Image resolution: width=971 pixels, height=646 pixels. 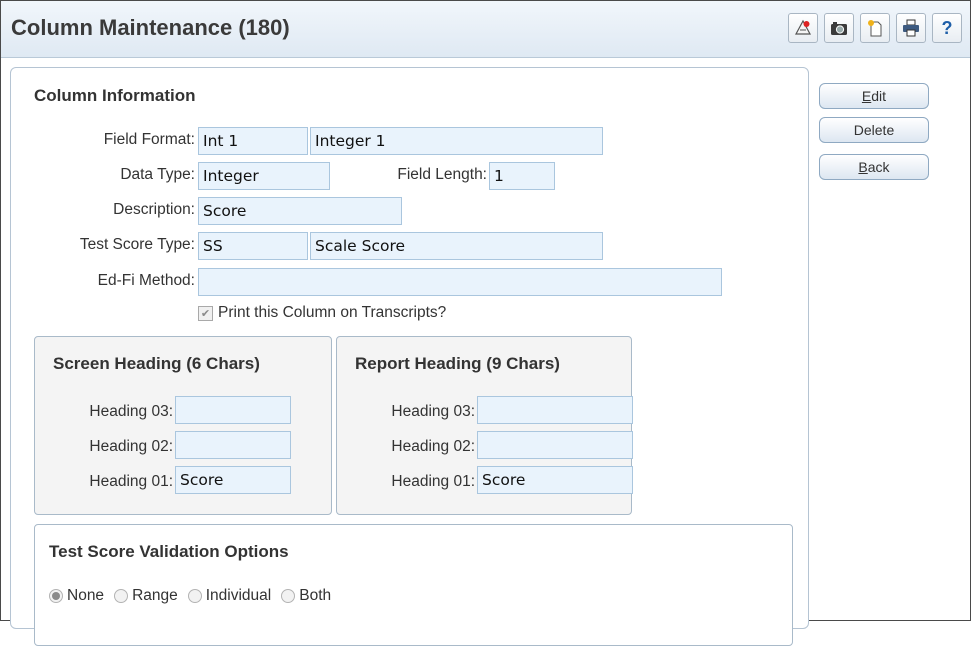 What do you see at coordinates (456, 141) in the screenshot?
I see `field-format-description-field: Integer 1` at bounding box center [456, 141].